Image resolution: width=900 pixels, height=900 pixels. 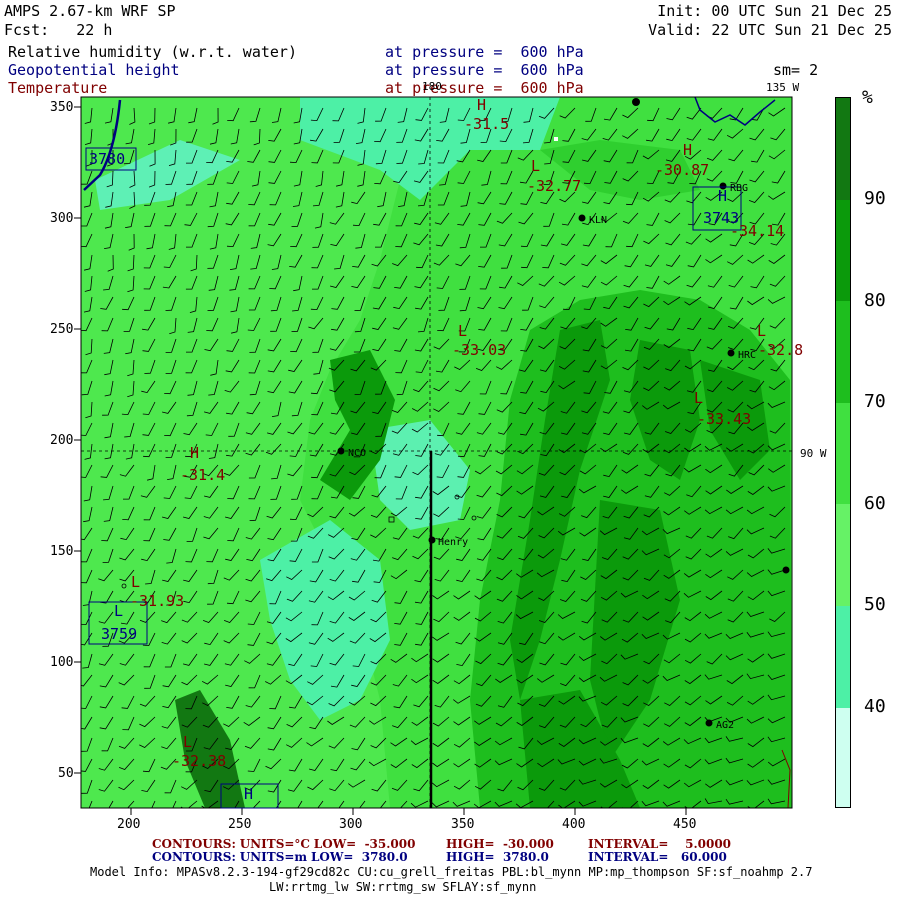 I want to click on high-marker-west: H, so click(x=195, y=453).